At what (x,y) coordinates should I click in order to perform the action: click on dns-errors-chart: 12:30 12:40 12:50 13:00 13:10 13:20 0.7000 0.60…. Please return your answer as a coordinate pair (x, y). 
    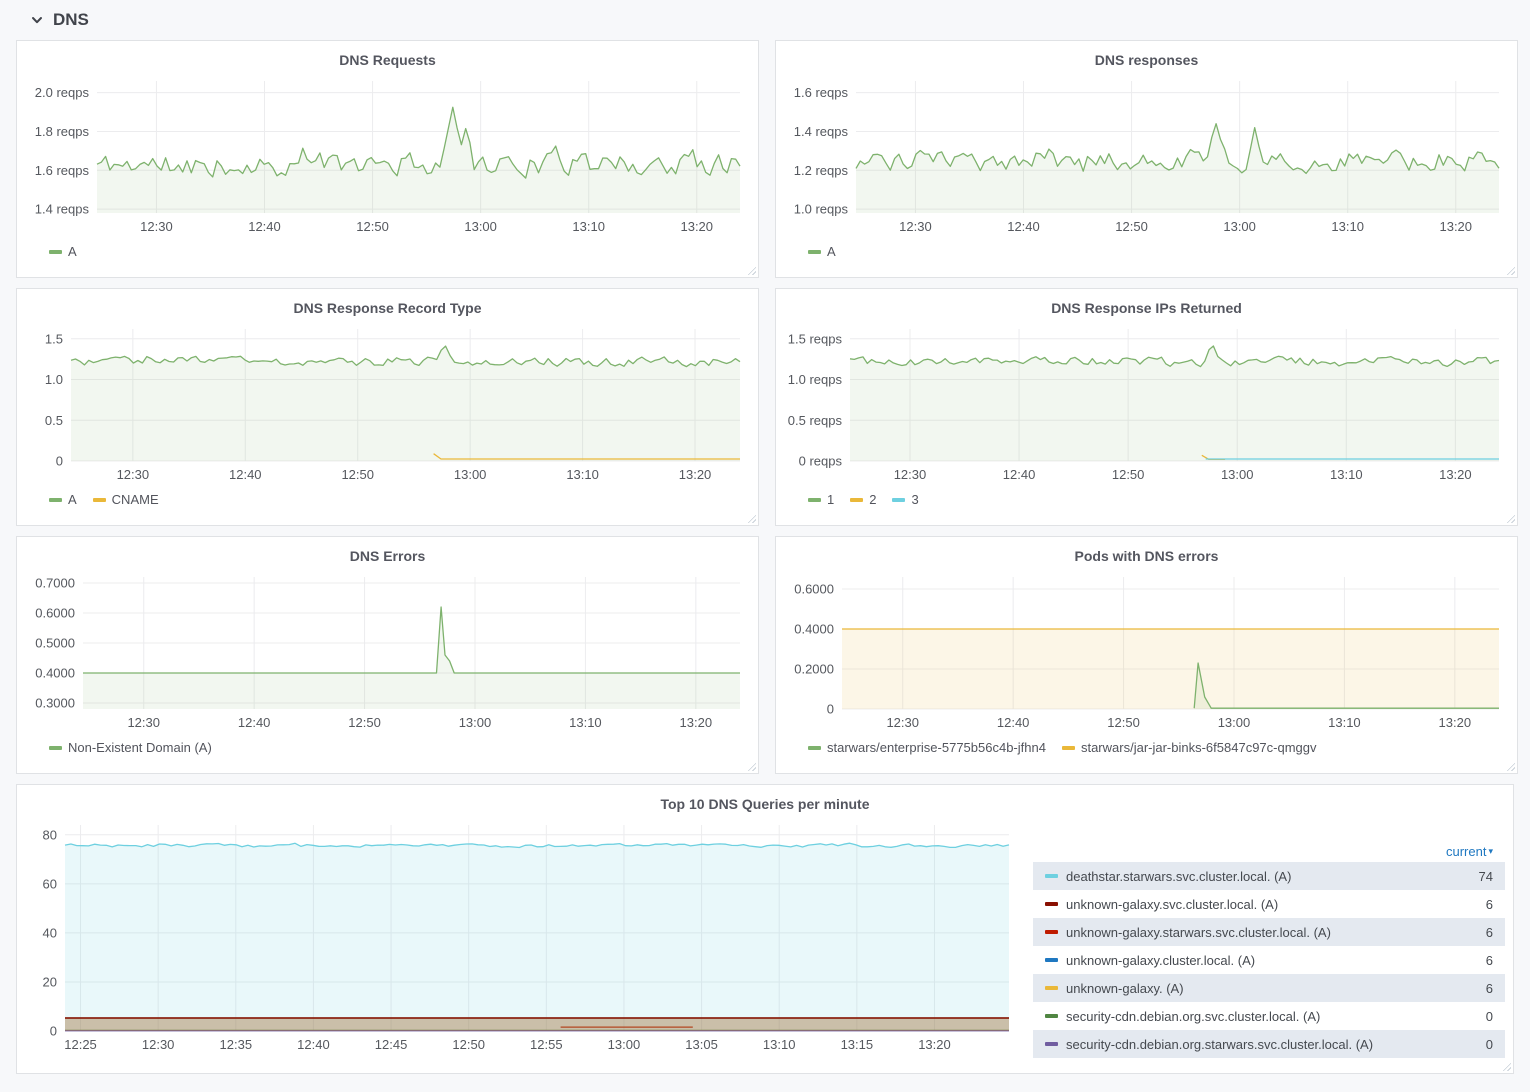
    Looking at the image, I should click on (387, 652).